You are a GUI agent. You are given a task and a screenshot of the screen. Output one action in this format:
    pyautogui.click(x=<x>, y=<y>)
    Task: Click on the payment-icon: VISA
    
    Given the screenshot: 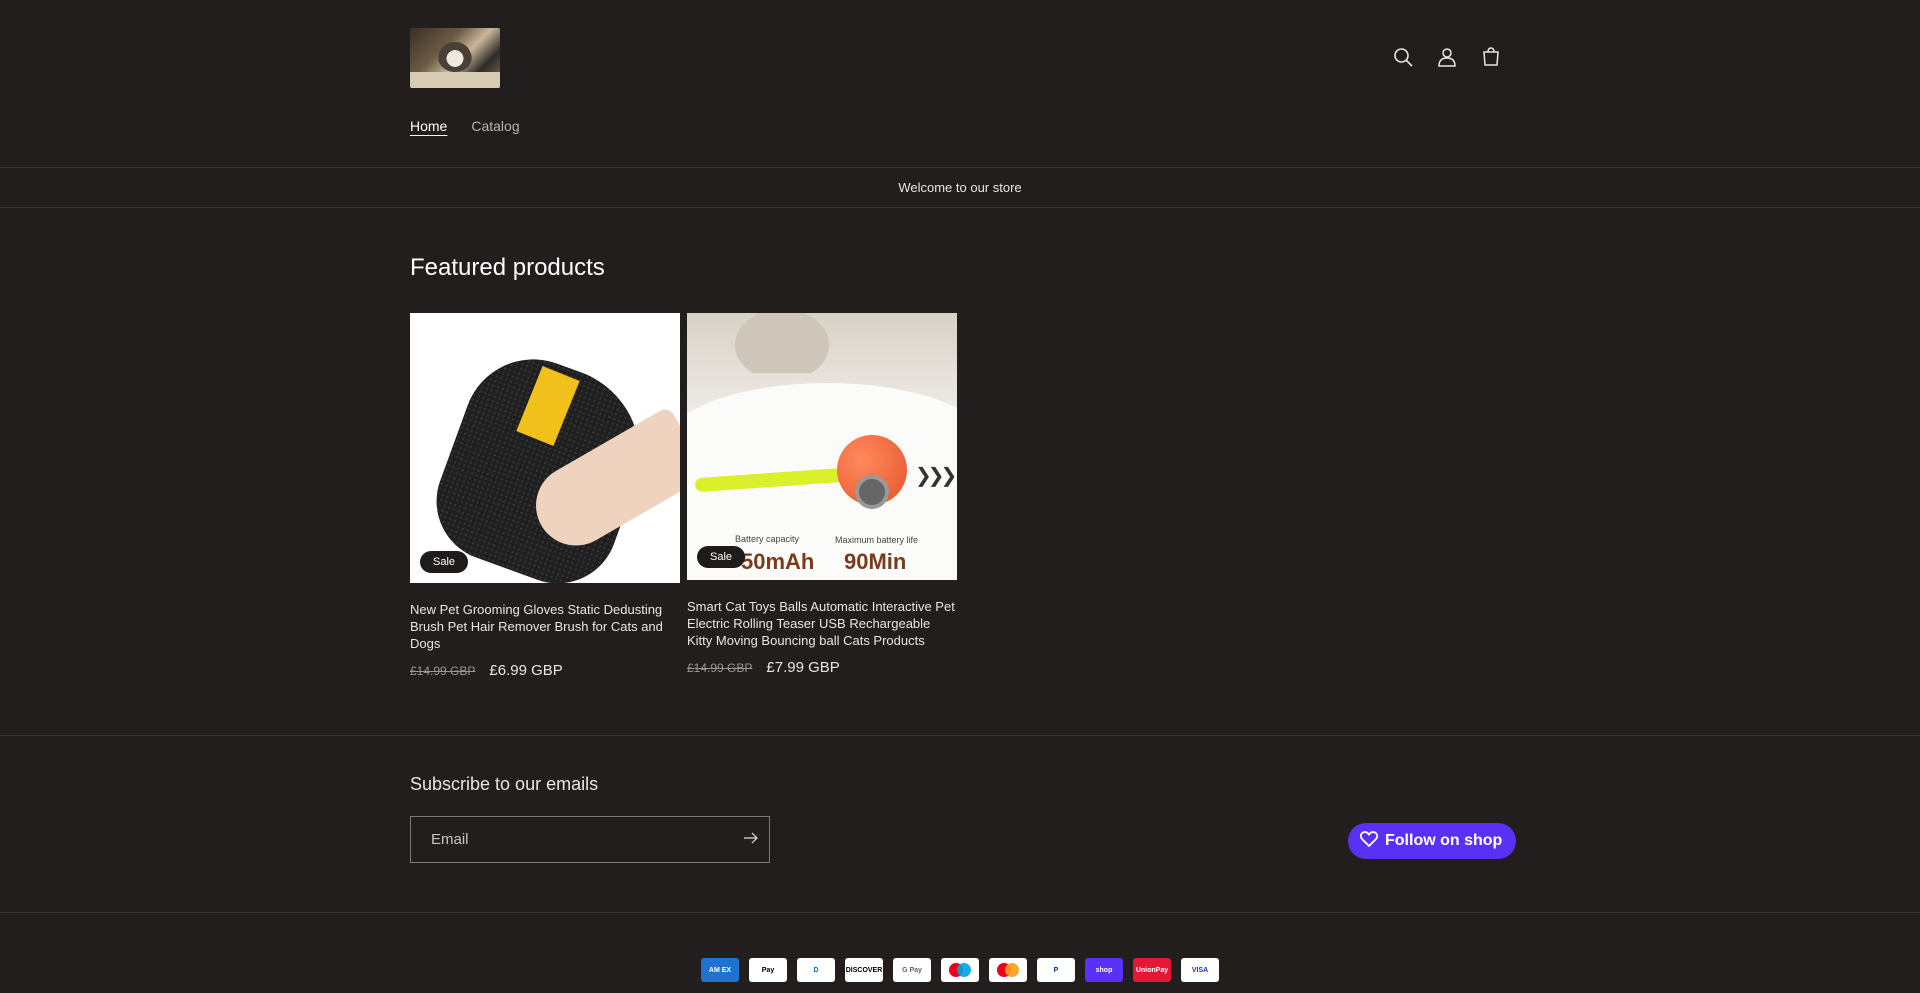 What is the action you would take?
    pyautogui.click(x=1200, y=970)
    